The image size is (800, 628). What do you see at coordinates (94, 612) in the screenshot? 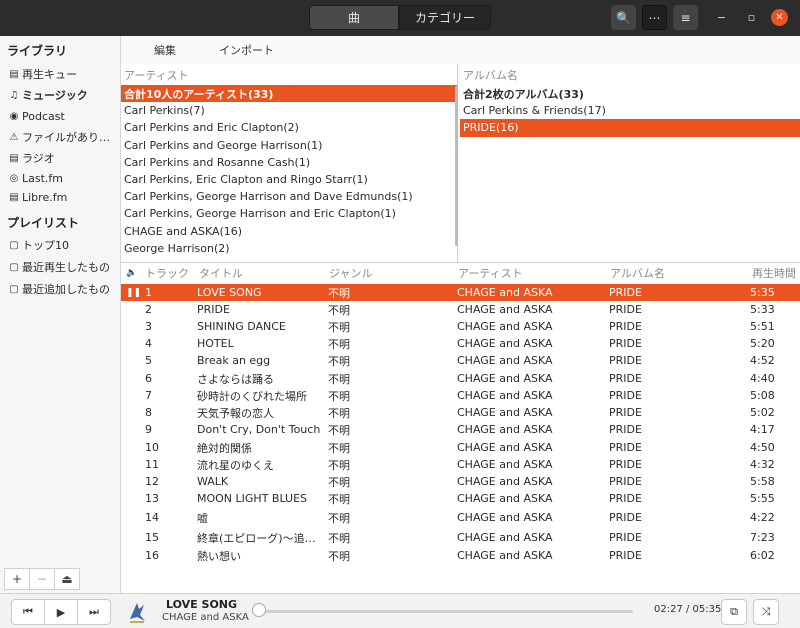
I see `next-button: ⏭` at bounding box center [94, 612].